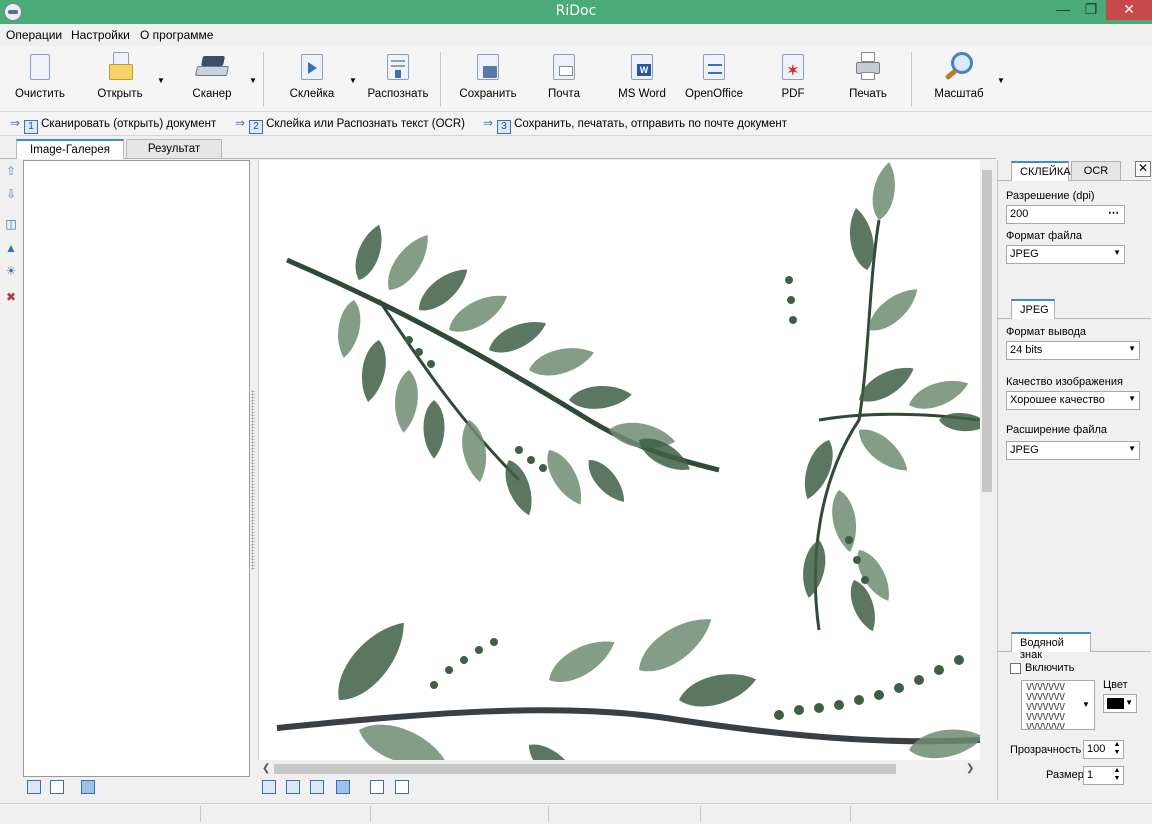  Describe the element at coordinates (1041, 171) in the screenshot. I see `tab-glue: СКЛЕЙКА` at that location.